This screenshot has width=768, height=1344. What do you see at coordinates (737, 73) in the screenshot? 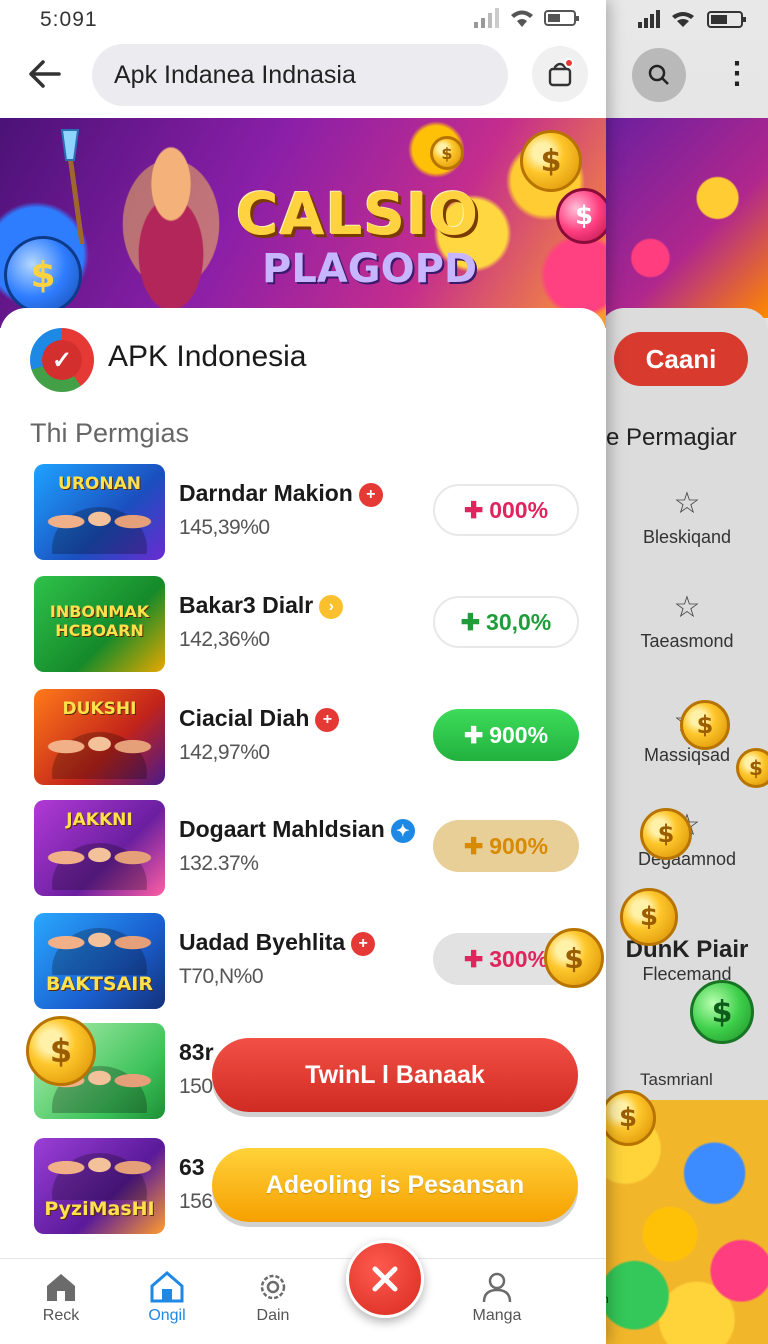
I see `more-icon: ⋮` at bounding box center [737, 73].